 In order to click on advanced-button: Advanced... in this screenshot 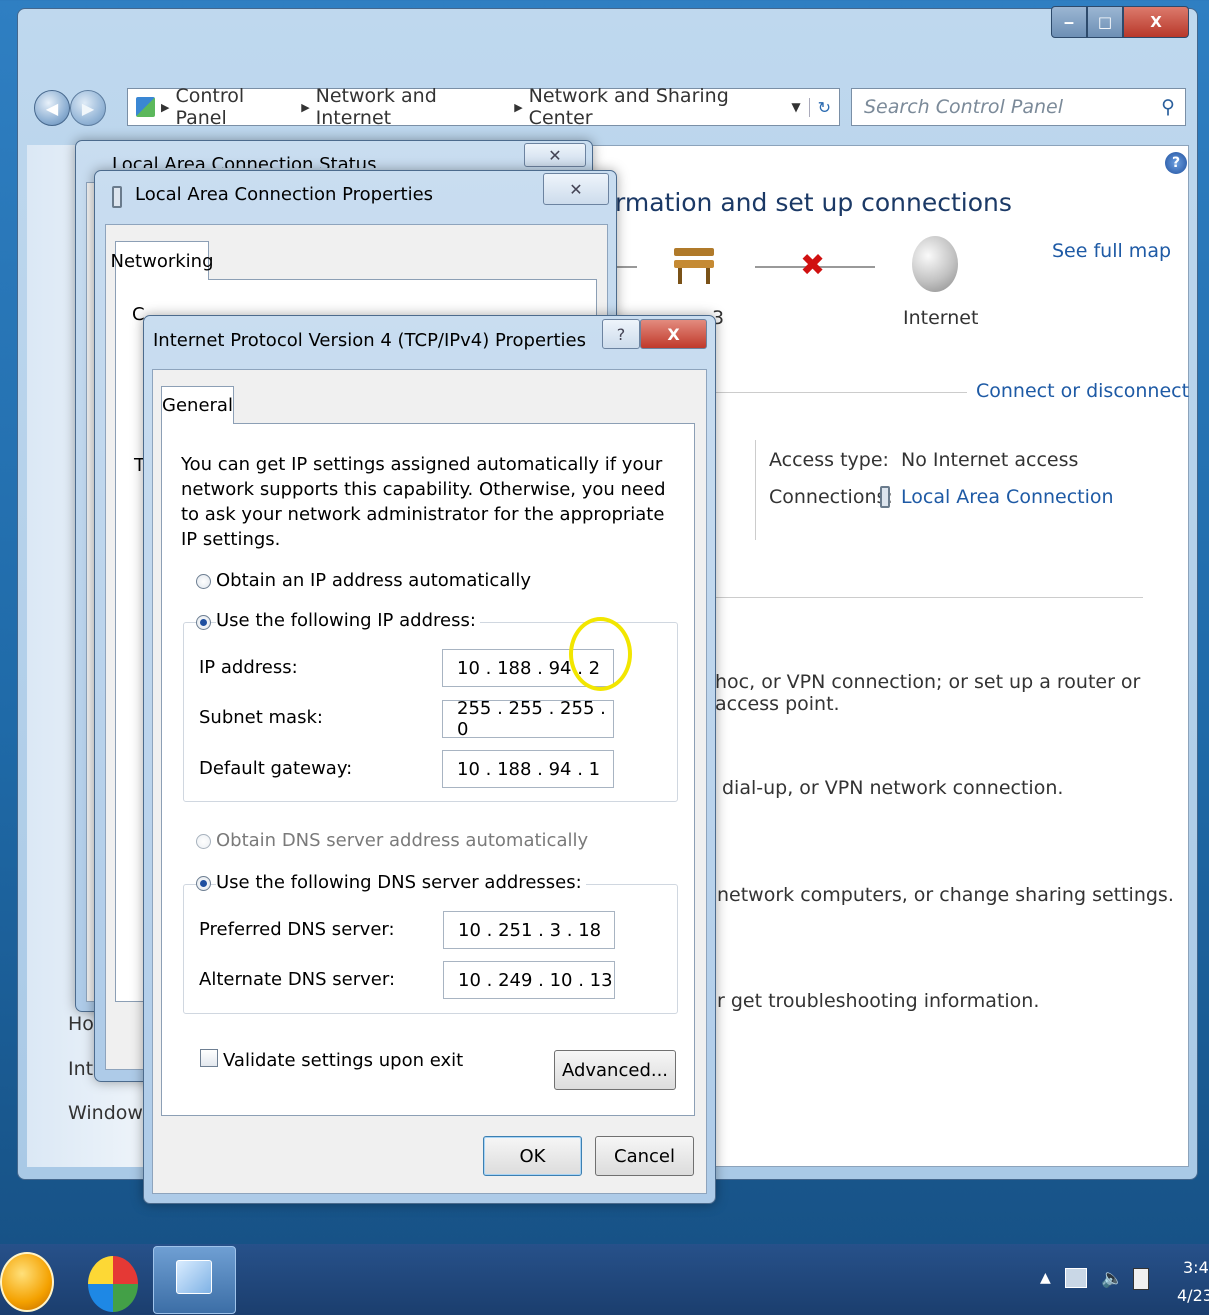, I will do `click(615, 1070)`.